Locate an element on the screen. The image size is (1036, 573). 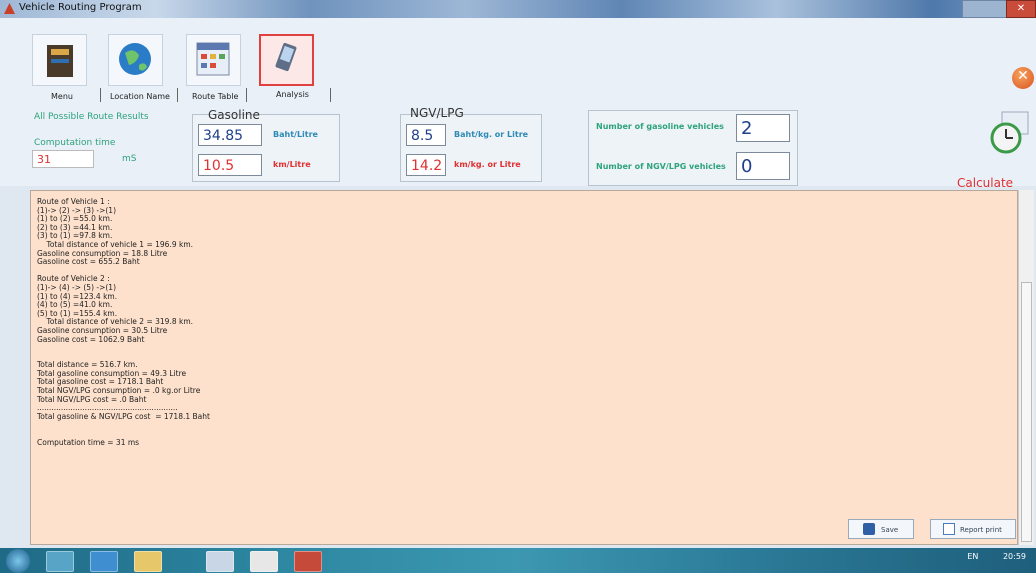
route-table-button is located at coordinates (213, 60).